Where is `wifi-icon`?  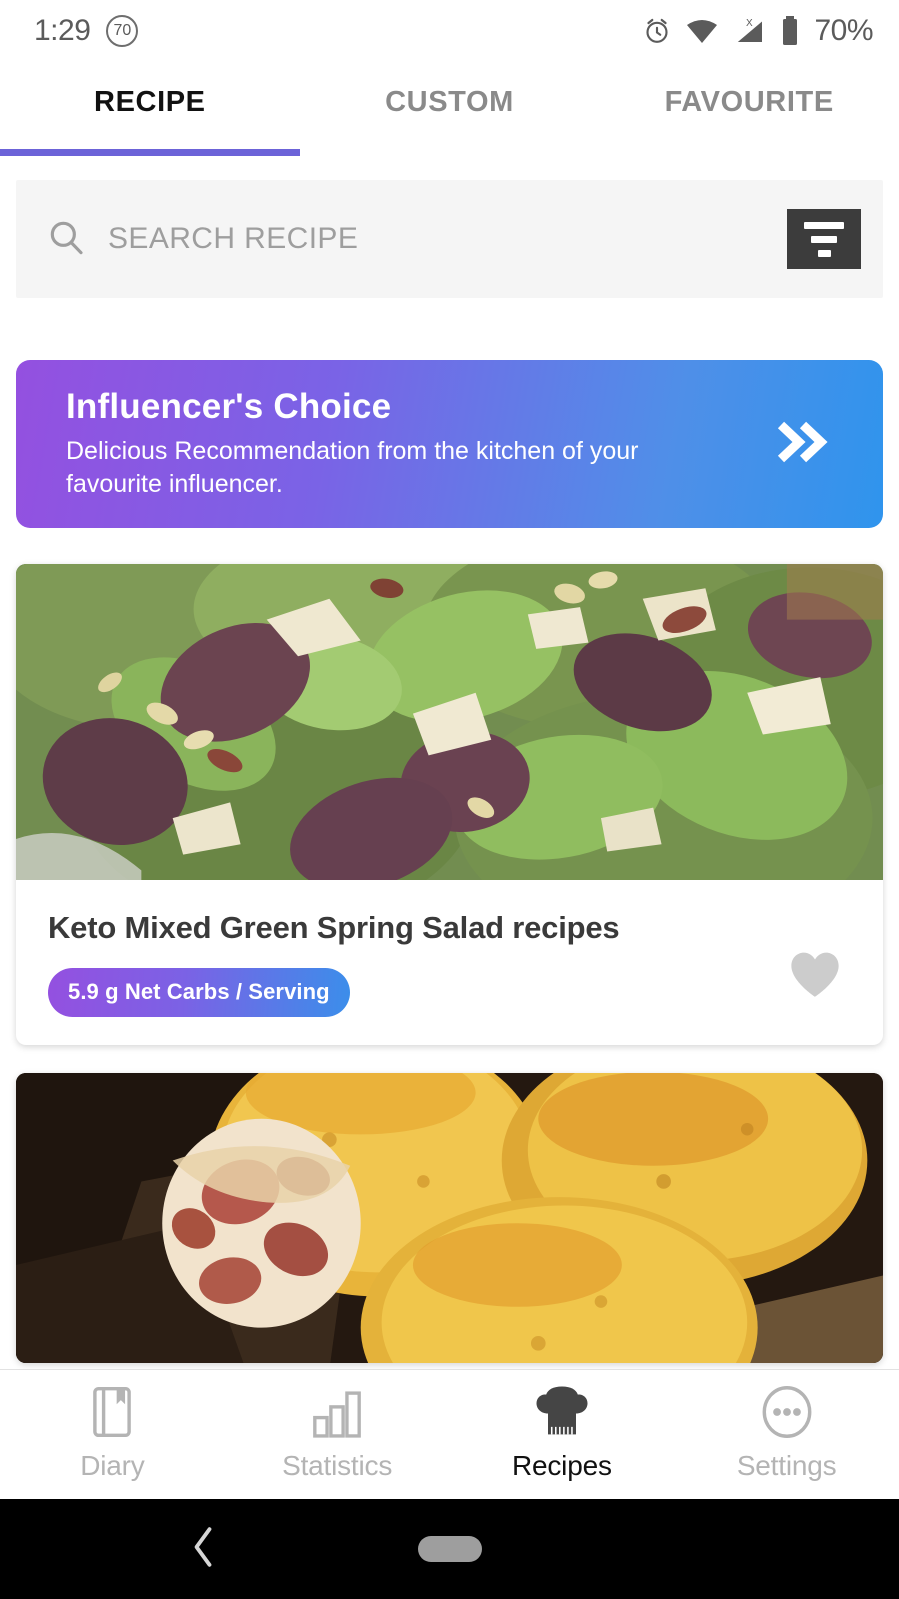
wifi-icon is located at coordinates (702, 31).